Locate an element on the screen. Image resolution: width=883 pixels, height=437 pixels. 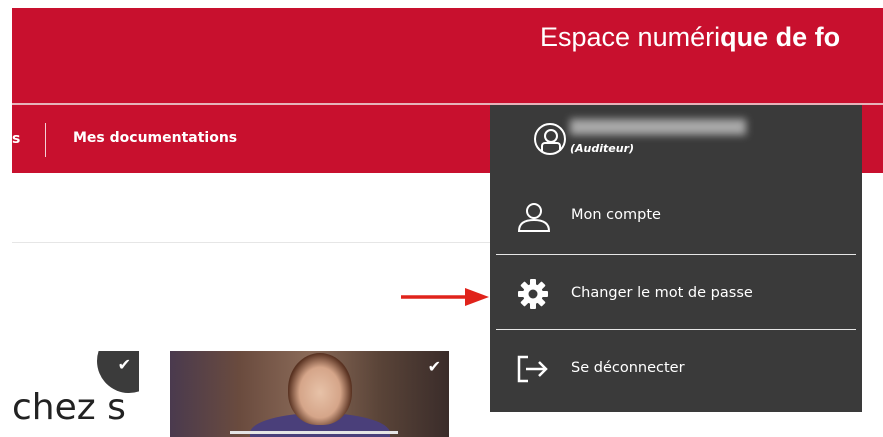
user-summary: (Auditeur) is located at coordinates (676, 142).